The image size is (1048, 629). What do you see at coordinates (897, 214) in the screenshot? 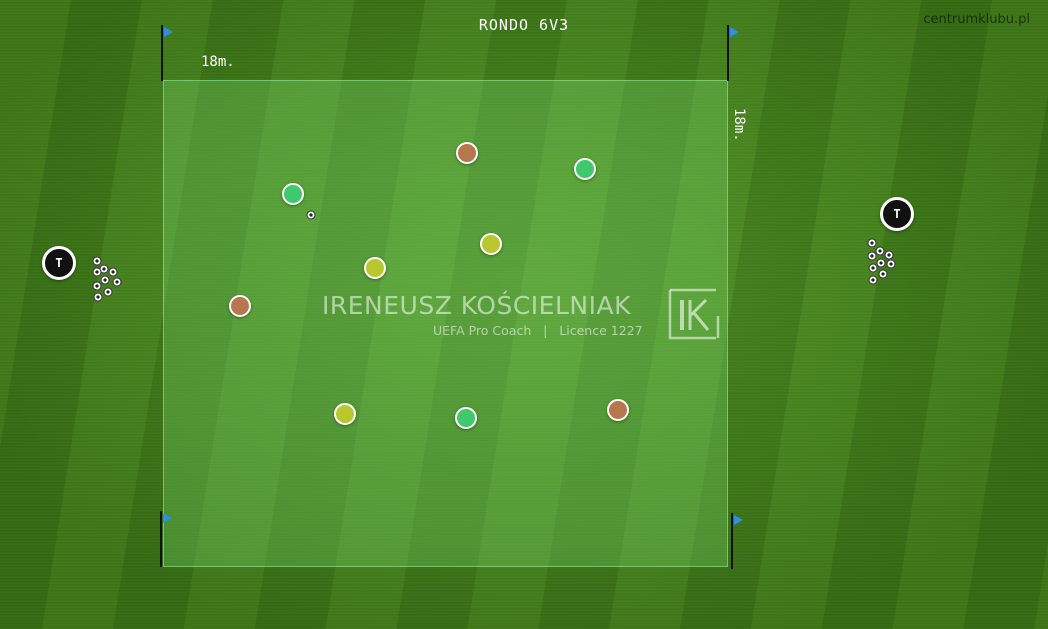
I see `coach-marker-right: T` at bounding box center [897, 214].